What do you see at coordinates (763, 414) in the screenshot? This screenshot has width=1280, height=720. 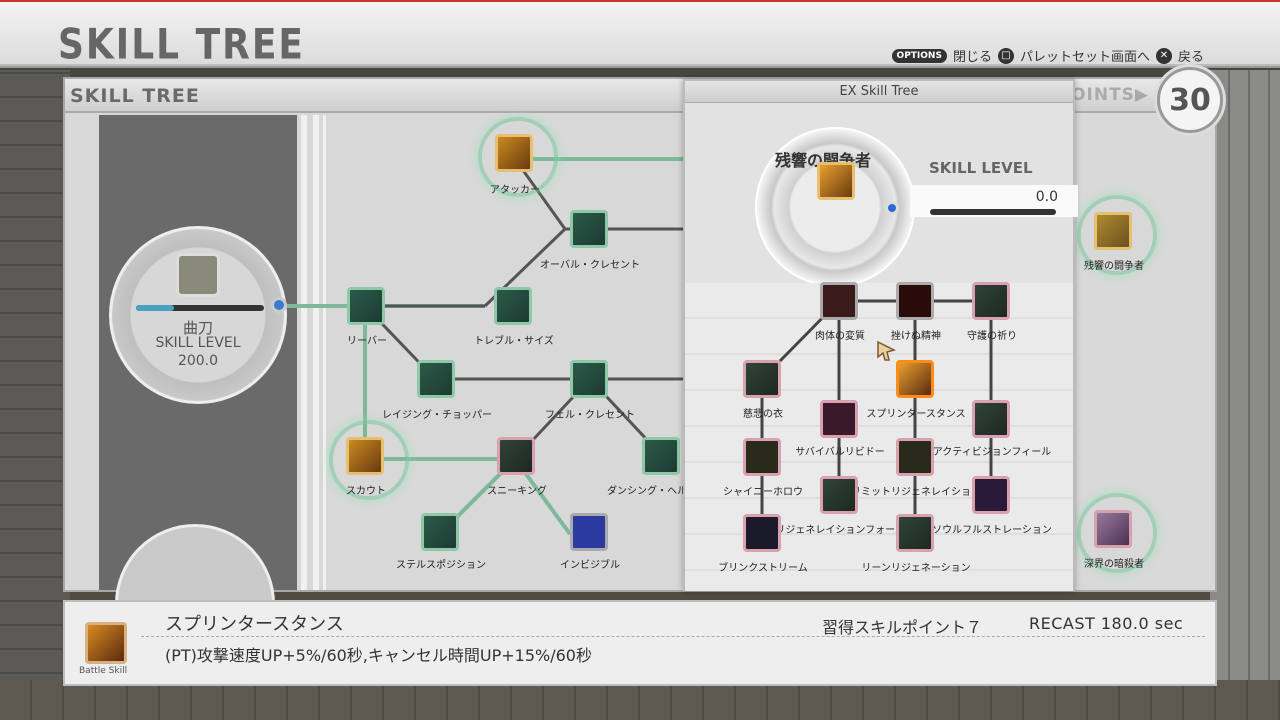 I see `ex-skill-label: 慈悲の衣` at bounding box center [763, 414].